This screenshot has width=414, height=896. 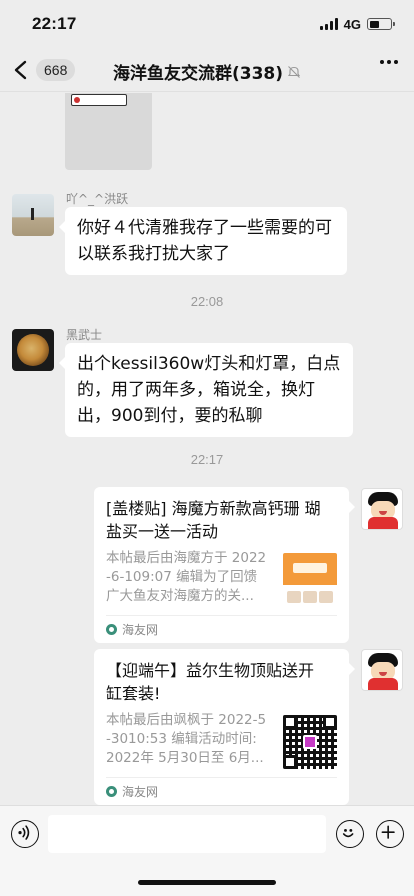 I want to click on message-line: 以联系我打扰大家了, so click(x=153, y=254).